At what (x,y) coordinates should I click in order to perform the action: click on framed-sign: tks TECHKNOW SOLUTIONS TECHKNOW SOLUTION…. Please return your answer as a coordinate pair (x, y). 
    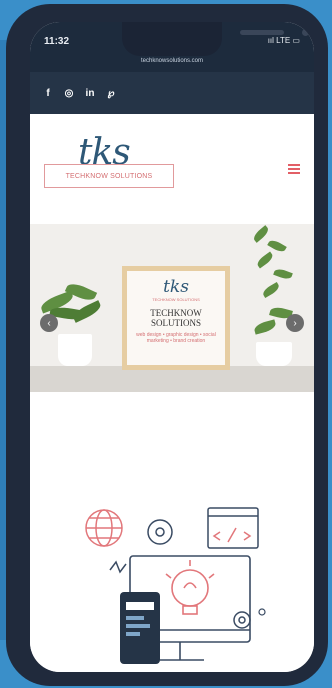
    Looking at the image, I should click on (176, 318).